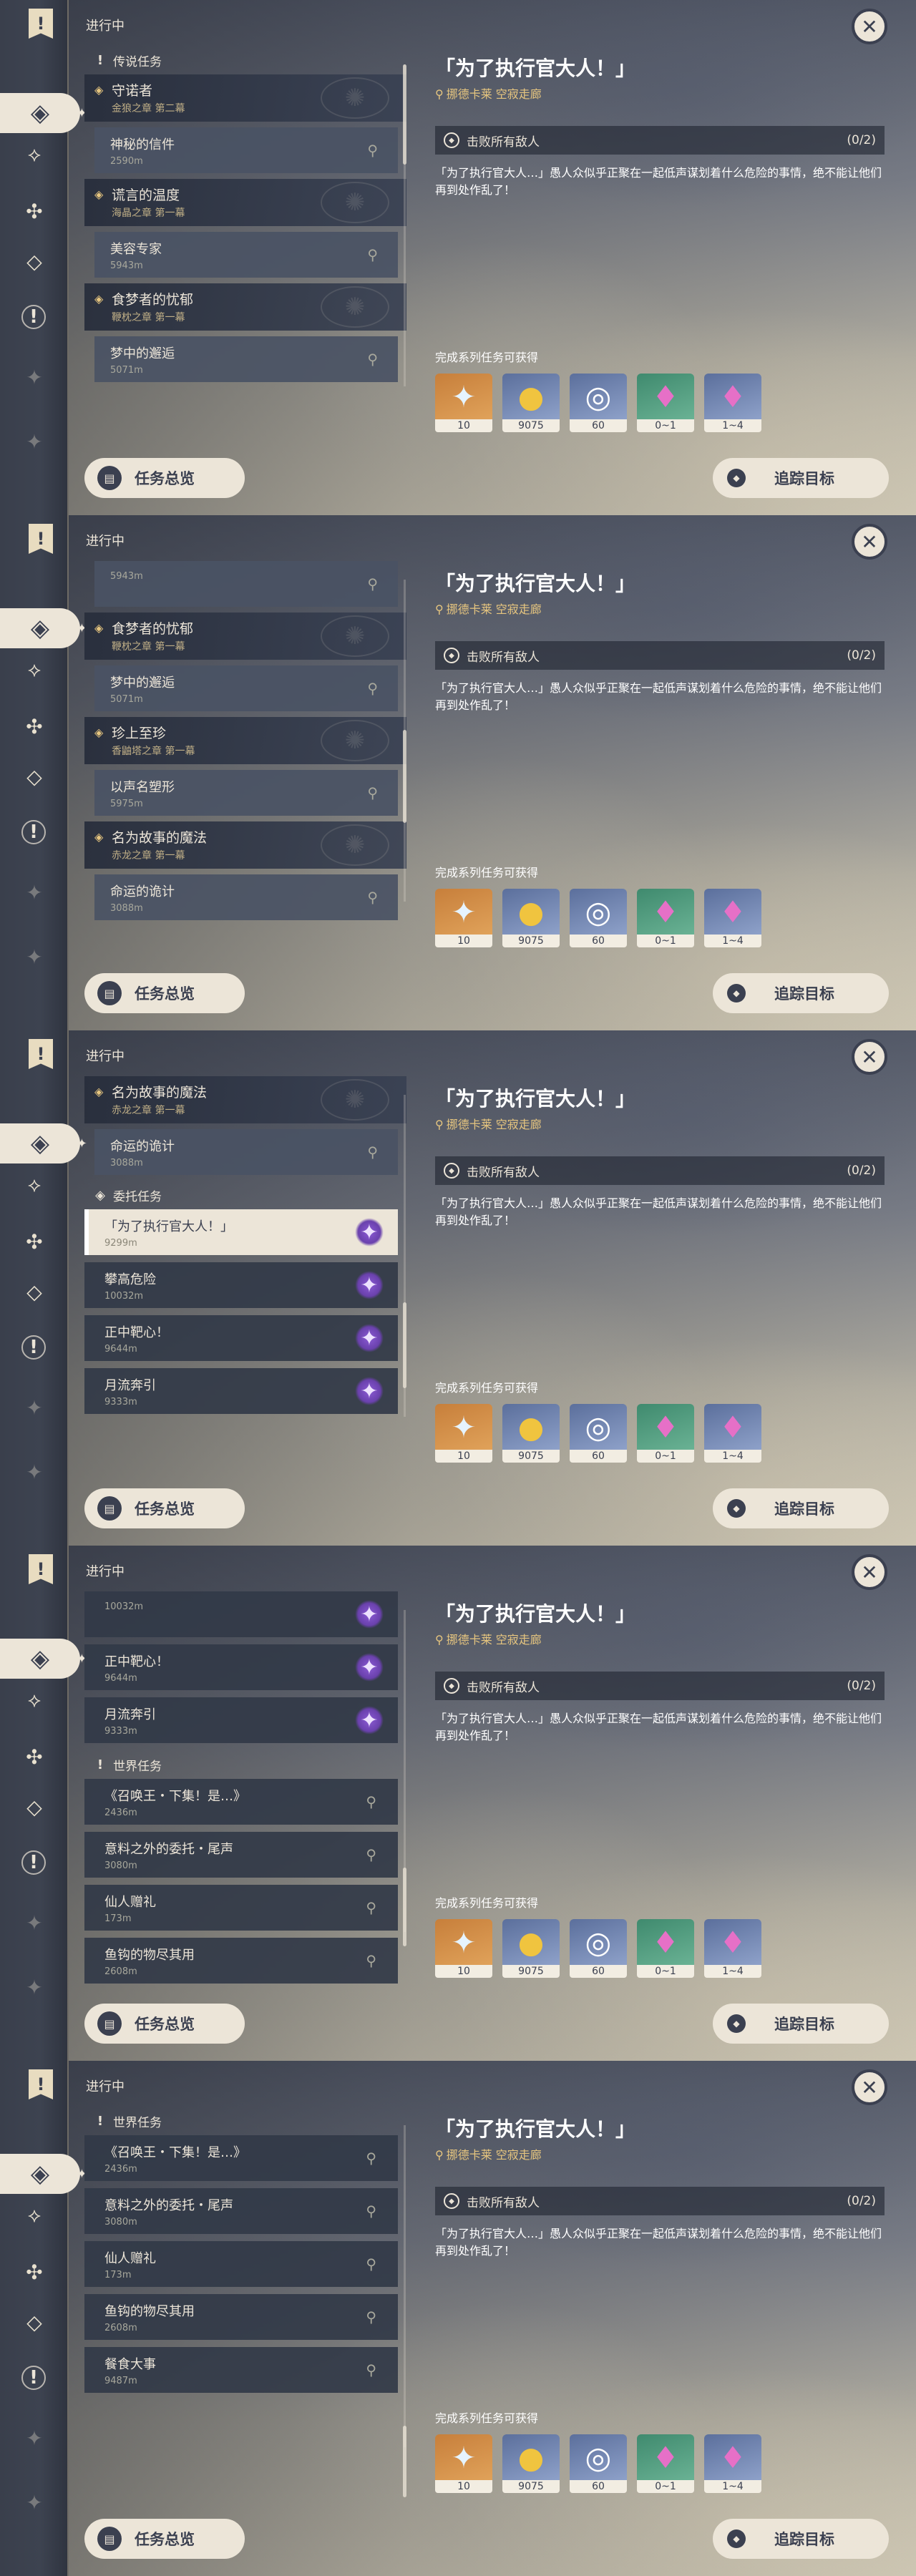 This screenshot has height=2576, width=916. I want to click on quest-row: 10032m ✦, so click(241, 1614).